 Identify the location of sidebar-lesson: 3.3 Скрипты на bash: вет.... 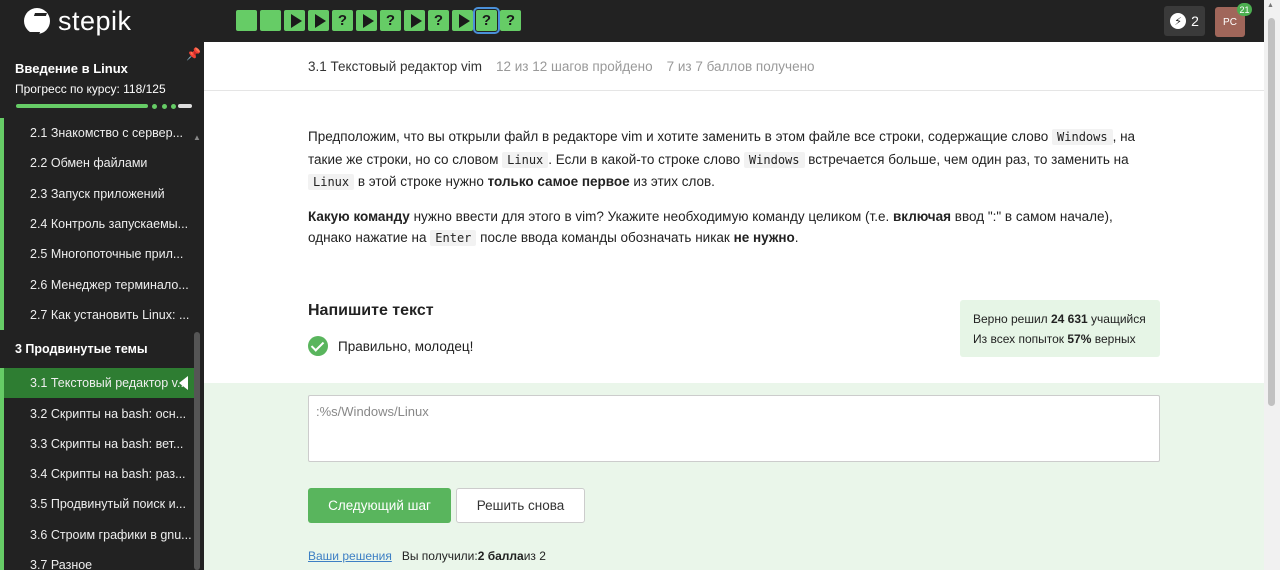
(100, 443).